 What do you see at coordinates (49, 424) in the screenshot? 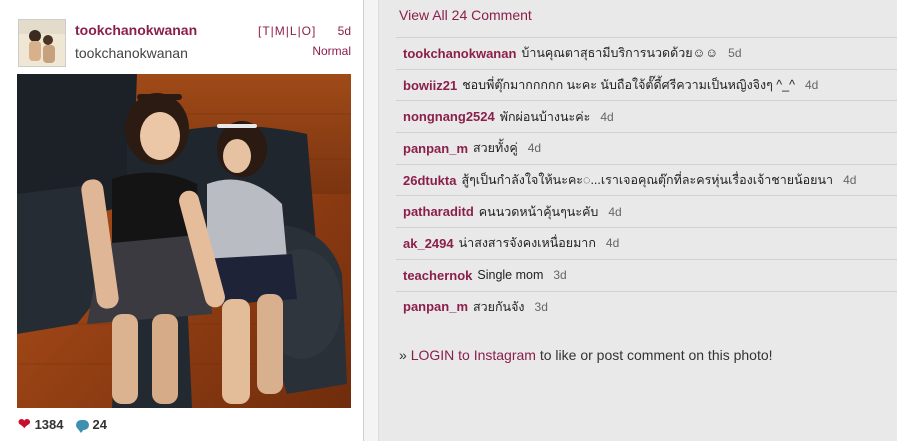
I see `like-count: 1384` at bounding box center [49, 424].